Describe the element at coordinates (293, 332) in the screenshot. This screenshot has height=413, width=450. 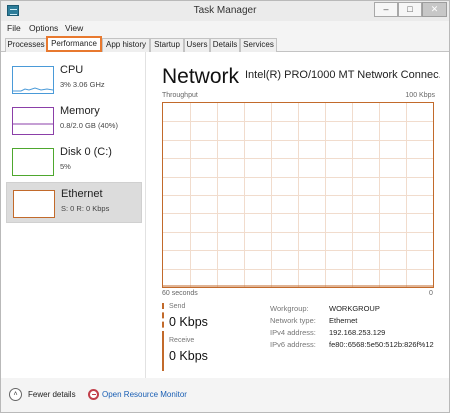
I see `ipv4-label: IPv4 address:` at that location.